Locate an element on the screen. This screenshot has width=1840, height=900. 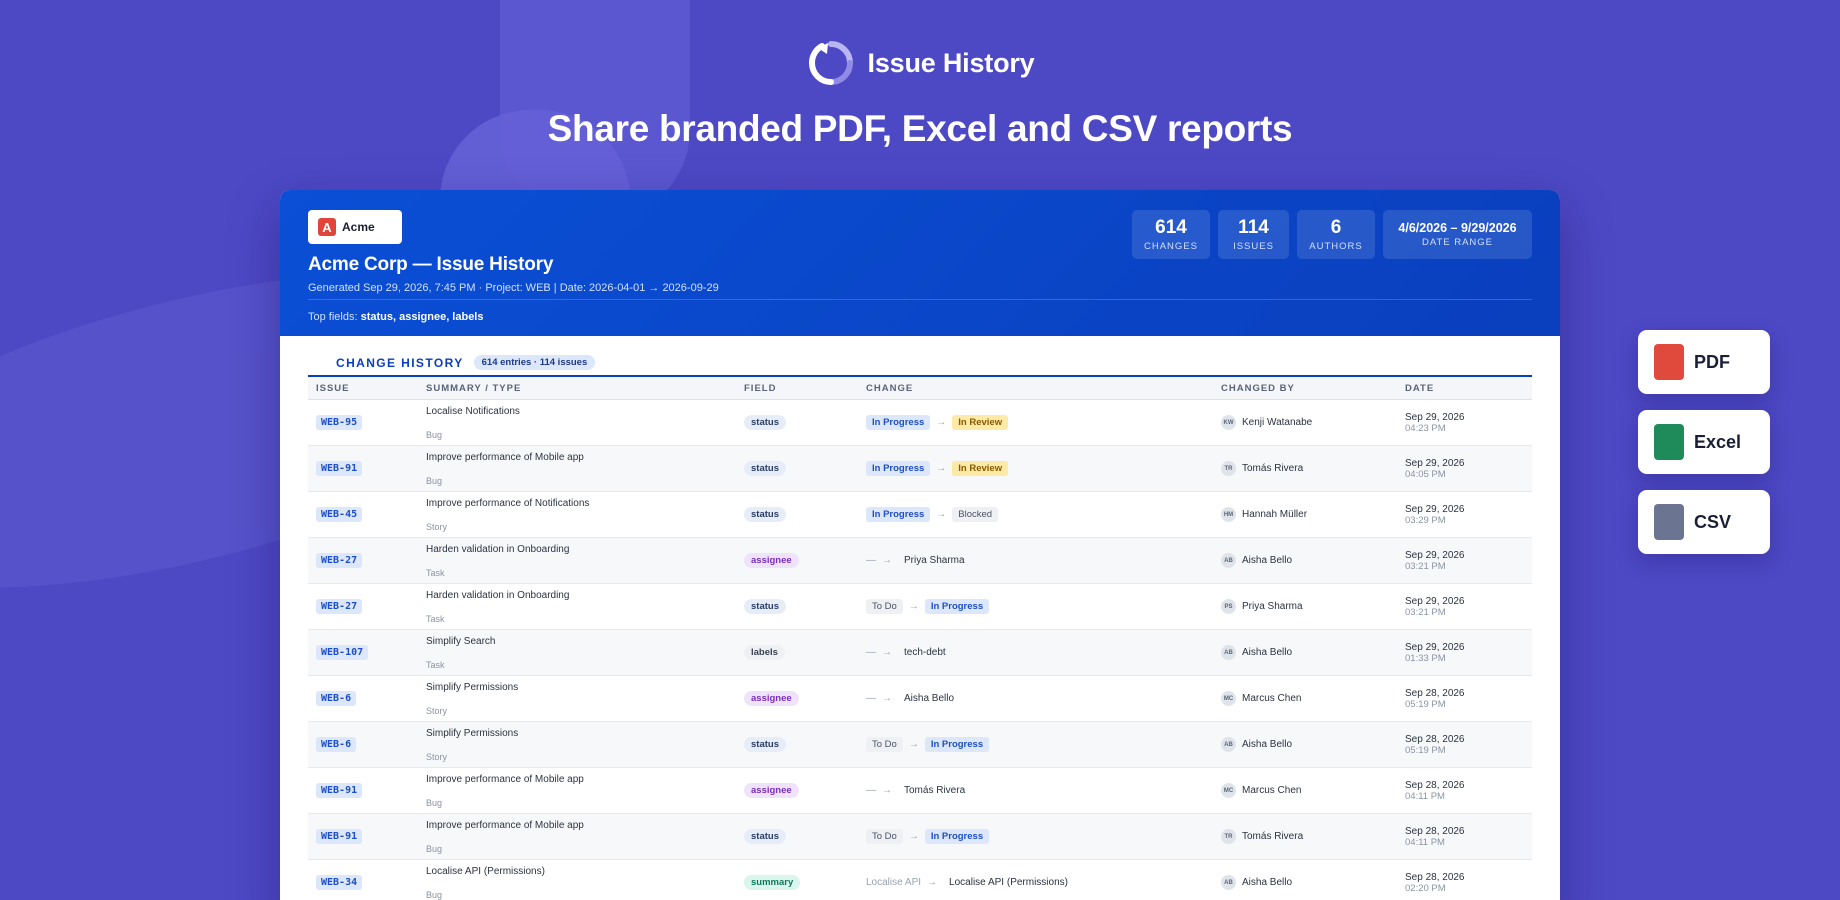
field-cell: assignee is located at coordinates (797, 790).